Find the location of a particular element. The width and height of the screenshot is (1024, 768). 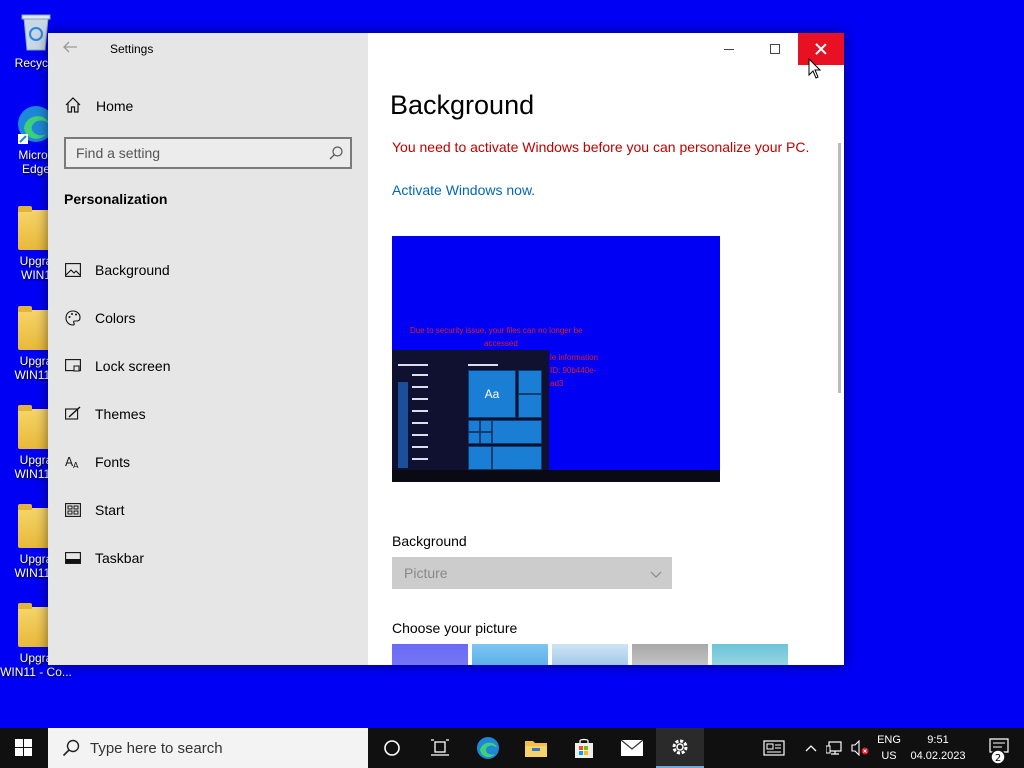

sidebar-item-label: Colors is located at coordinates (115, 318).